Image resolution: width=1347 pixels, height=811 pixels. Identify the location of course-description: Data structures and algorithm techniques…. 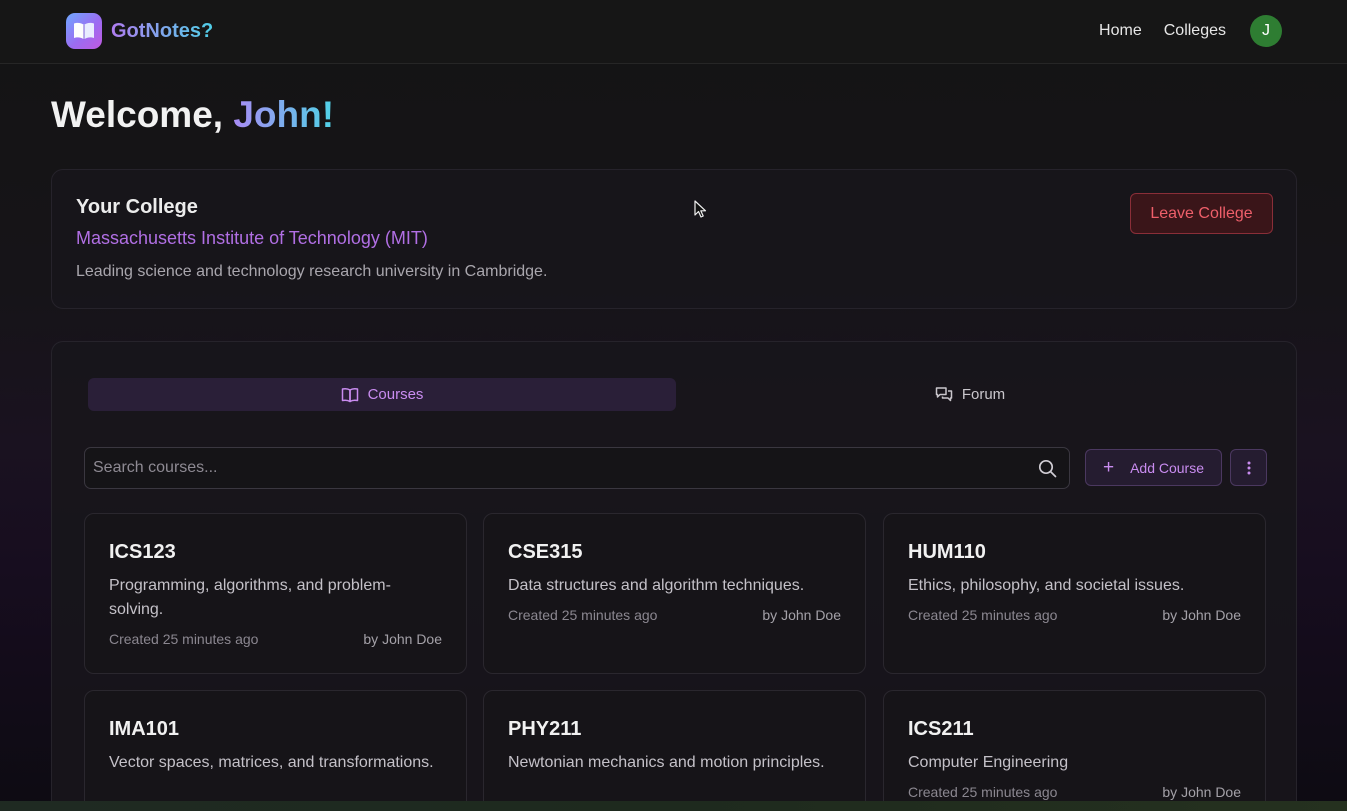
(656, 585).